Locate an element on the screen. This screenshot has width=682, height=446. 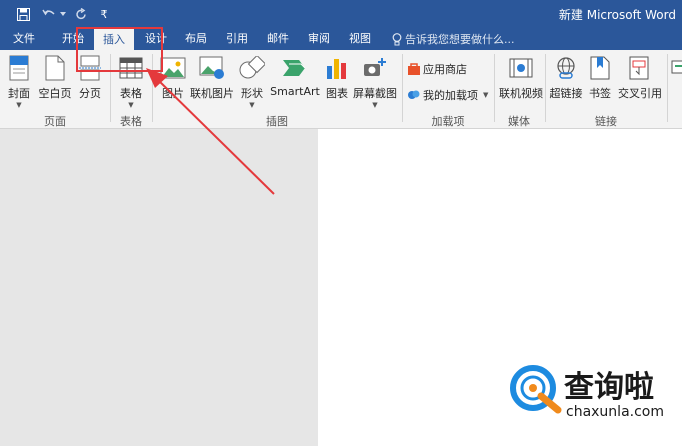
watermark-logo: 查询啦 chaxunla.com is located at coordinates (590, 394).